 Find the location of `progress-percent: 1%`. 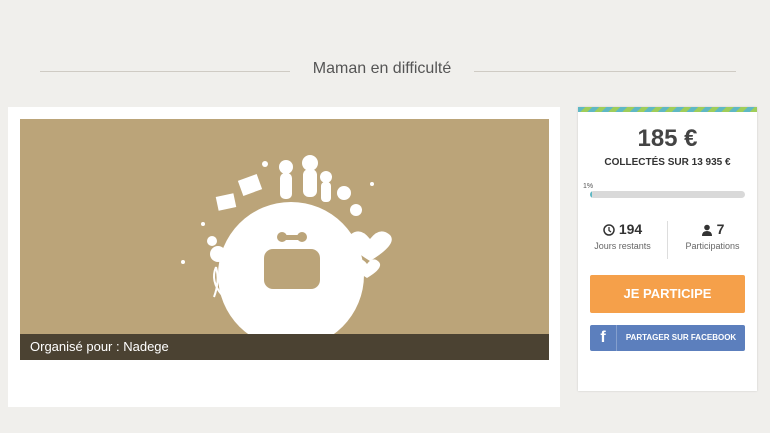

progress-percent: 1% is located at coordinates (588, 186).